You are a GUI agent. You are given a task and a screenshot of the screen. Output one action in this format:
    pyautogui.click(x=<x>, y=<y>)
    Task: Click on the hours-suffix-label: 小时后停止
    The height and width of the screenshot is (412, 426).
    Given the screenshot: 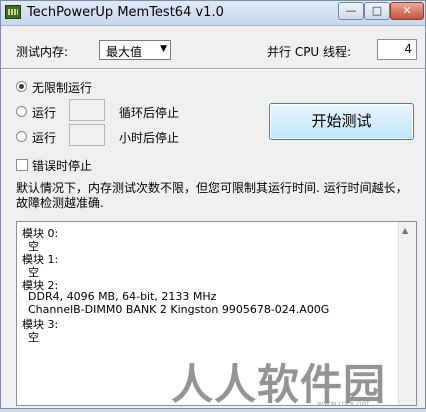 What is the action you would take?
    pyautogui.click(x=149, y=138)
    